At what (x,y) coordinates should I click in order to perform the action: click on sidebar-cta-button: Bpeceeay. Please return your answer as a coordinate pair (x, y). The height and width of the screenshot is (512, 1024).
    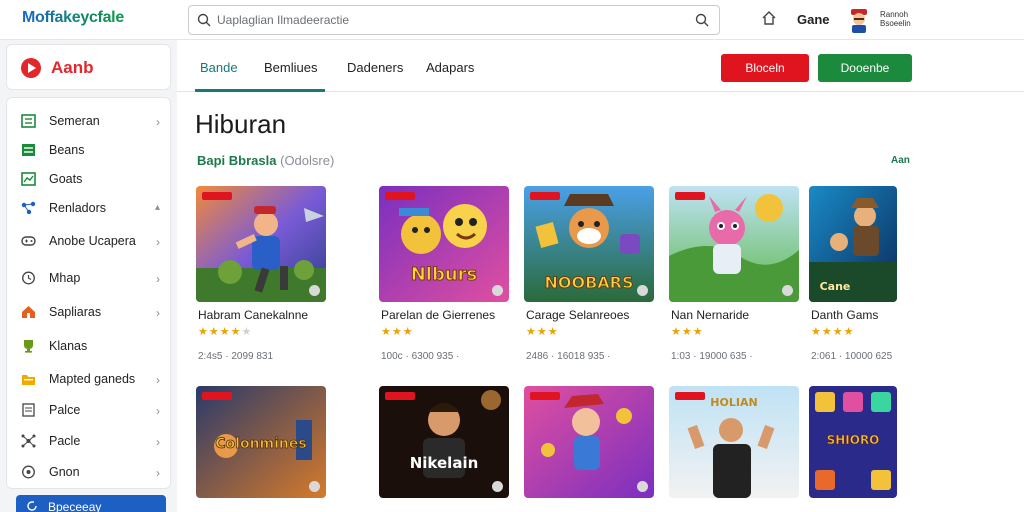
    Looking at the image, I should click on (91, 503).